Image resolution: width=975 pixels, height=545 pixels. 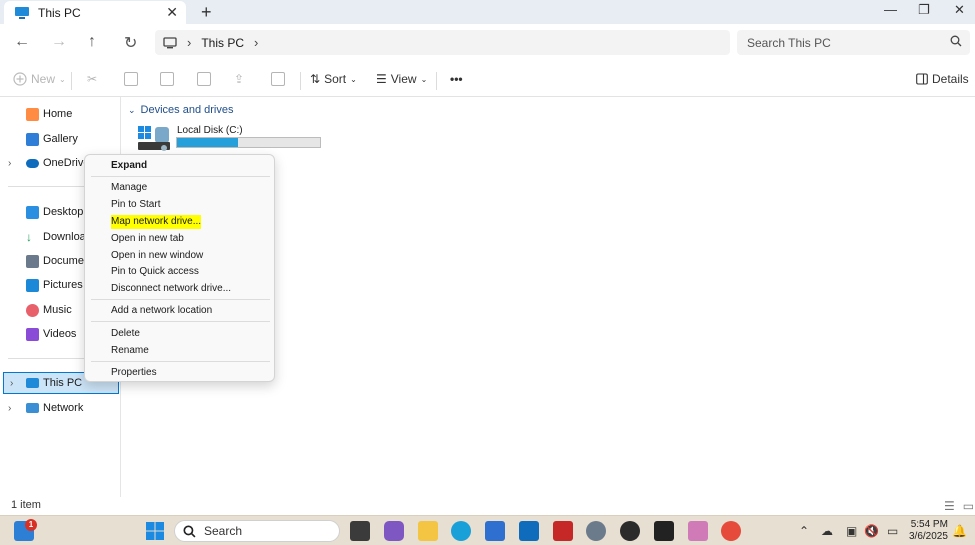 I want to click on forward-button: →, so click(x=59, y=42).